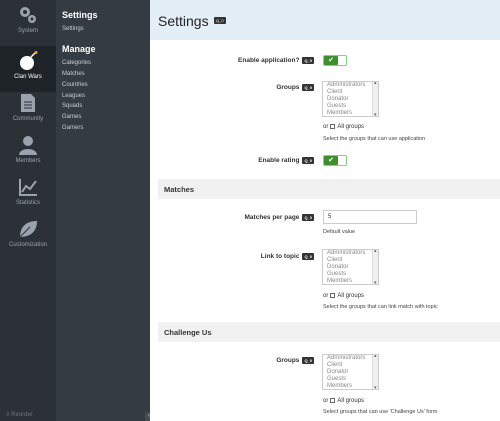 This screenshot has height=421, width=500. Describe the element at coordinates (73, 96) in the screenshot. I see `nav-link-leagues: Leagues` at that location.